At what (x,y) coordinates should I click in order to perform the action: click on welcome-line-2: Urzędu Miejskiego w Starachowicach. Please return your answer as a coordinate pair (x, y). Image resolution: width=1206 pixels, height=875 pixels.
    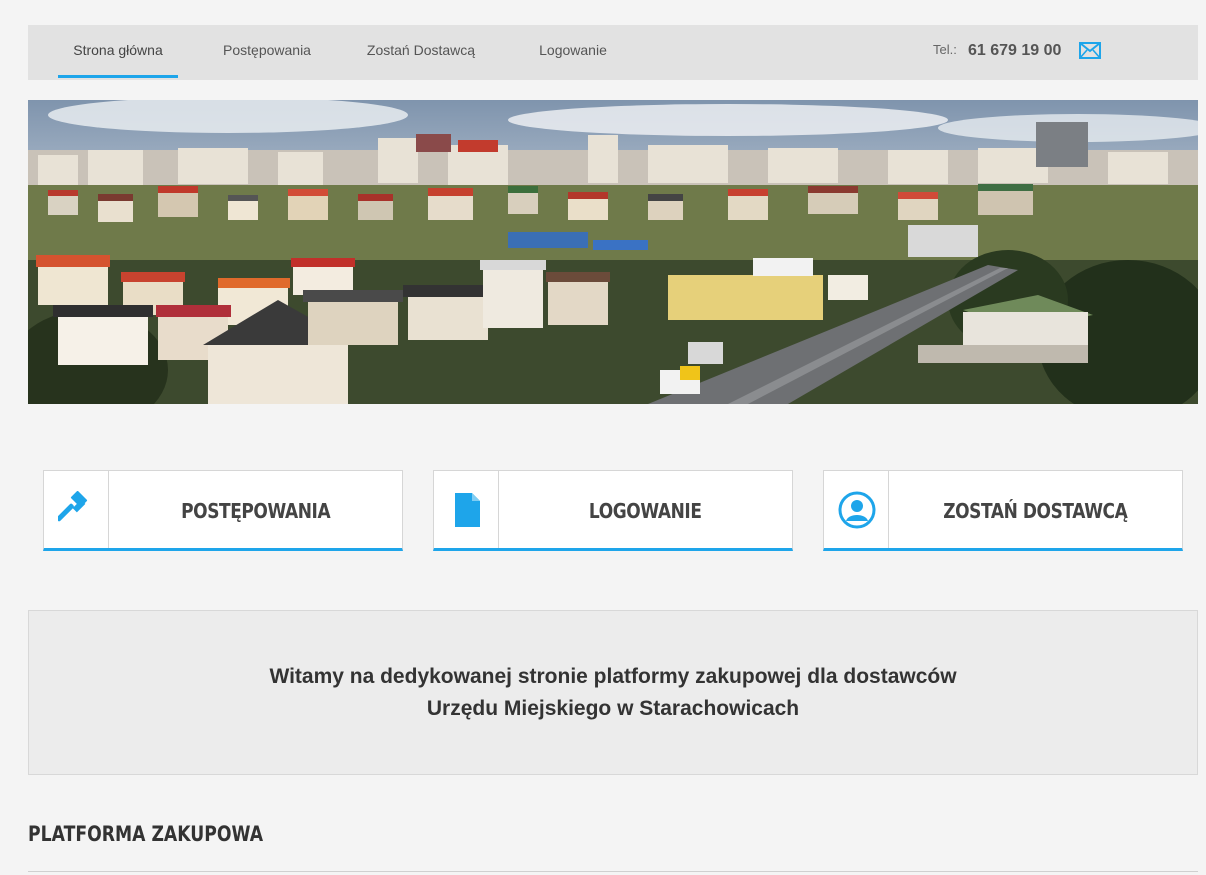
    Looking at the image, I should click on (613, 708).